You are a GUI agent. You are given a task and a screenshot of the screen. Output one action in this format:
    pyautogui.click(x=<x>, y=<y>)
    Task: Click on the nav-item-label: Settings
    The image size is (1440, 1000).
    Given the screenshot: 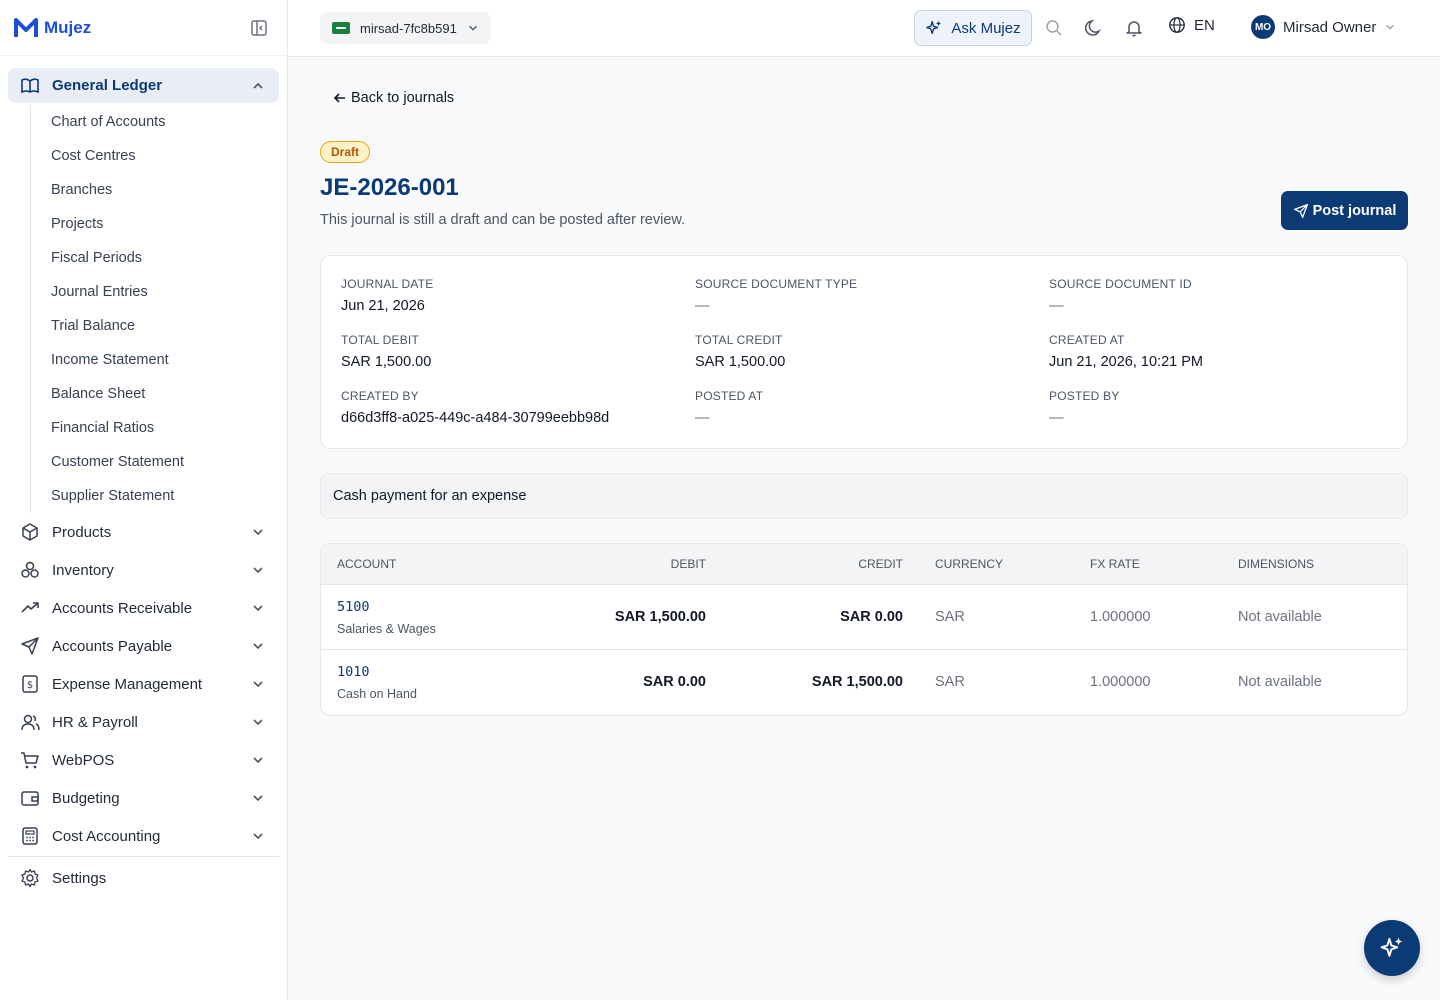 What is the action you would take?
    pyautogui.click(x=79, y=878)
    